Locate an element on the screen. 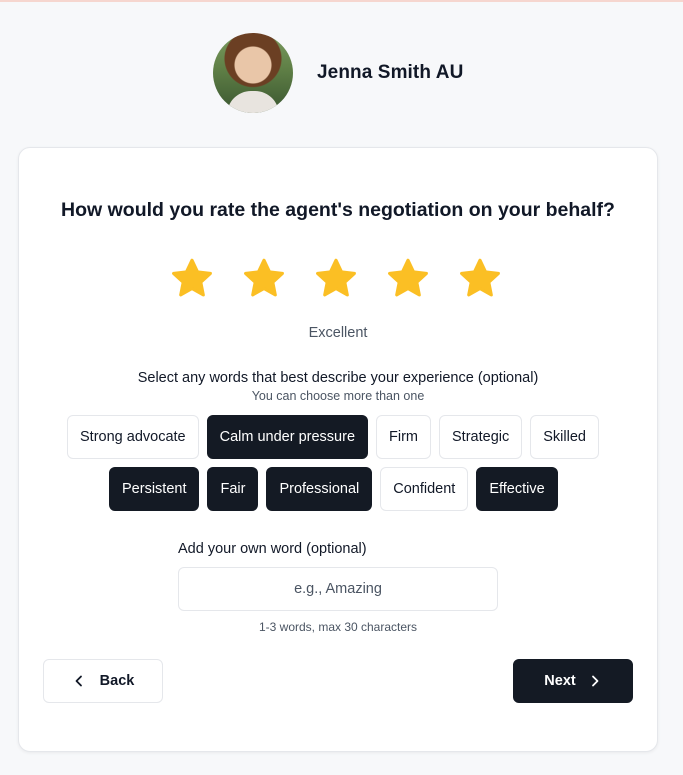 The image size is (683, 775). word-chip: Strong advocate is located at coordinates (133, 437).